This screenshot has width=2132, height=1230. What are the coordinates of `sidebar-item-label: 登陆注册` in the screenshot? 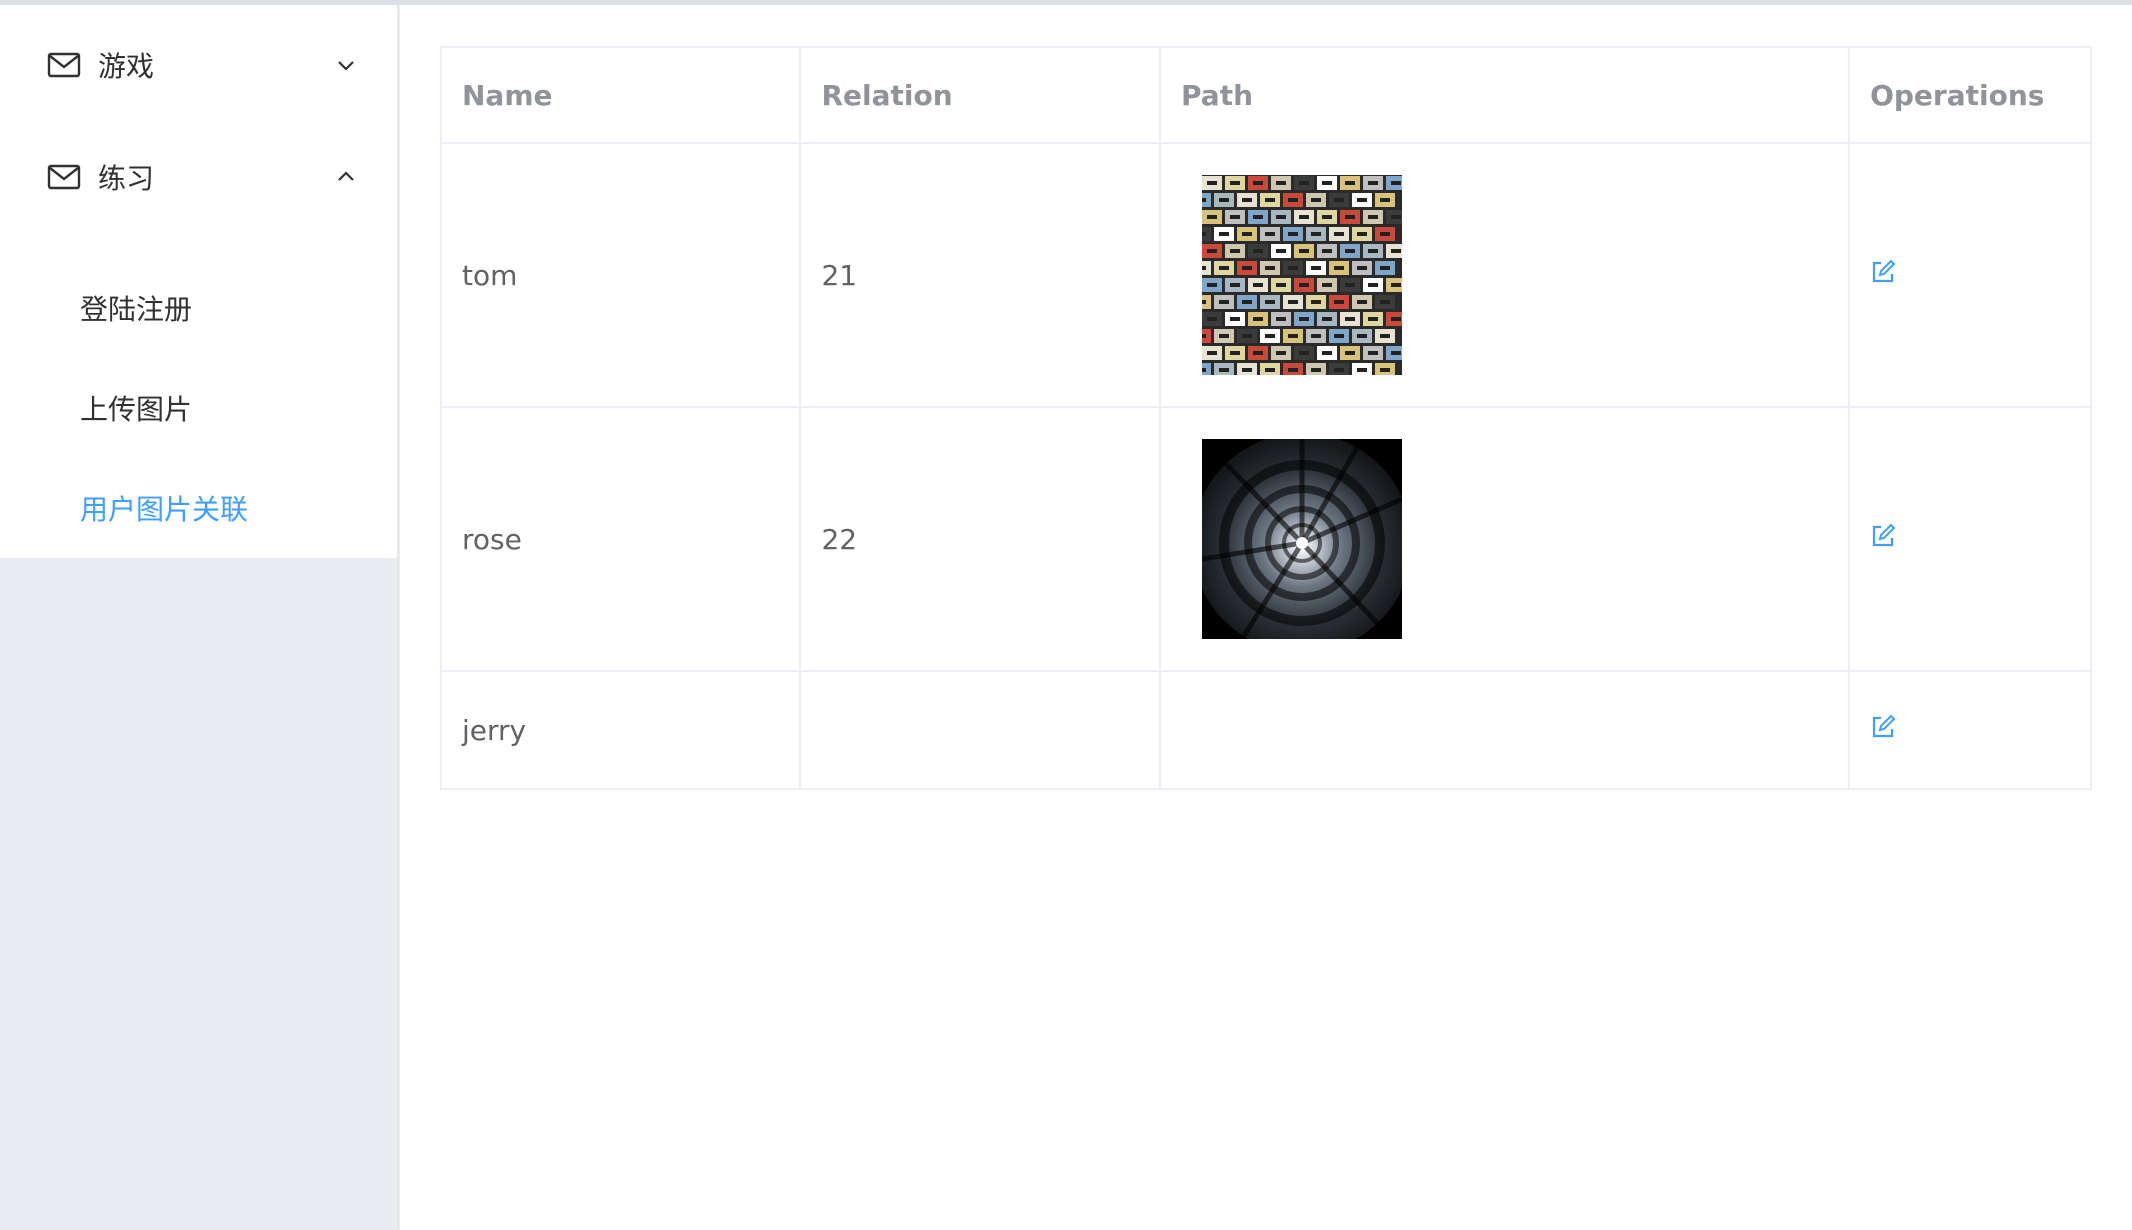 It's located at (136, 309).